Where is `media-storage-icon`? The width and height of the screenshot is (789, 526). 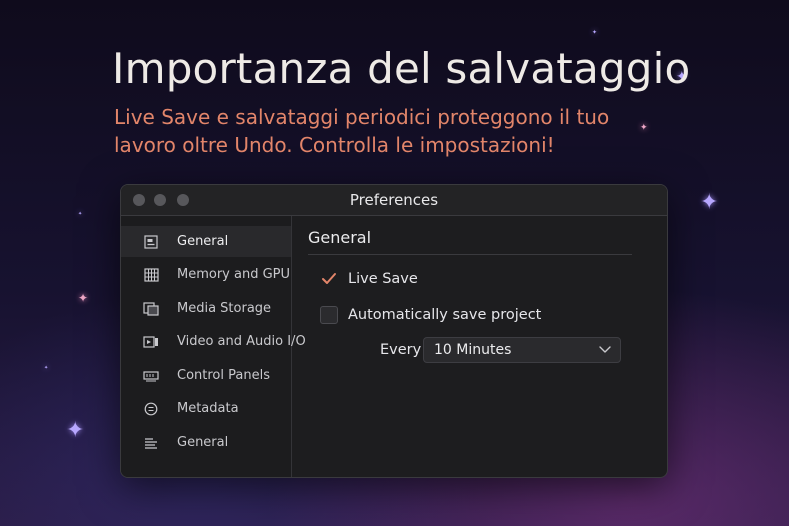
media-storage-icon is located at coordinates (151, 309).